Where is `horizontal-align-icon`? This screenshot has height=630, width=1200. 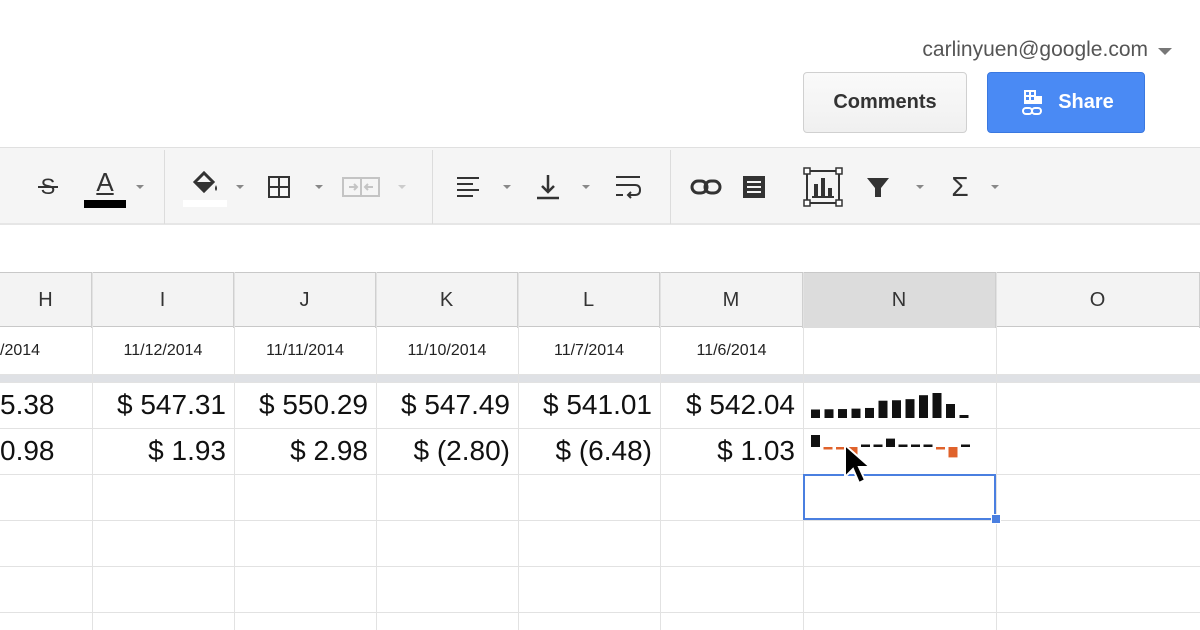 horizontal-align-icon is located at coordinates (468, 187).